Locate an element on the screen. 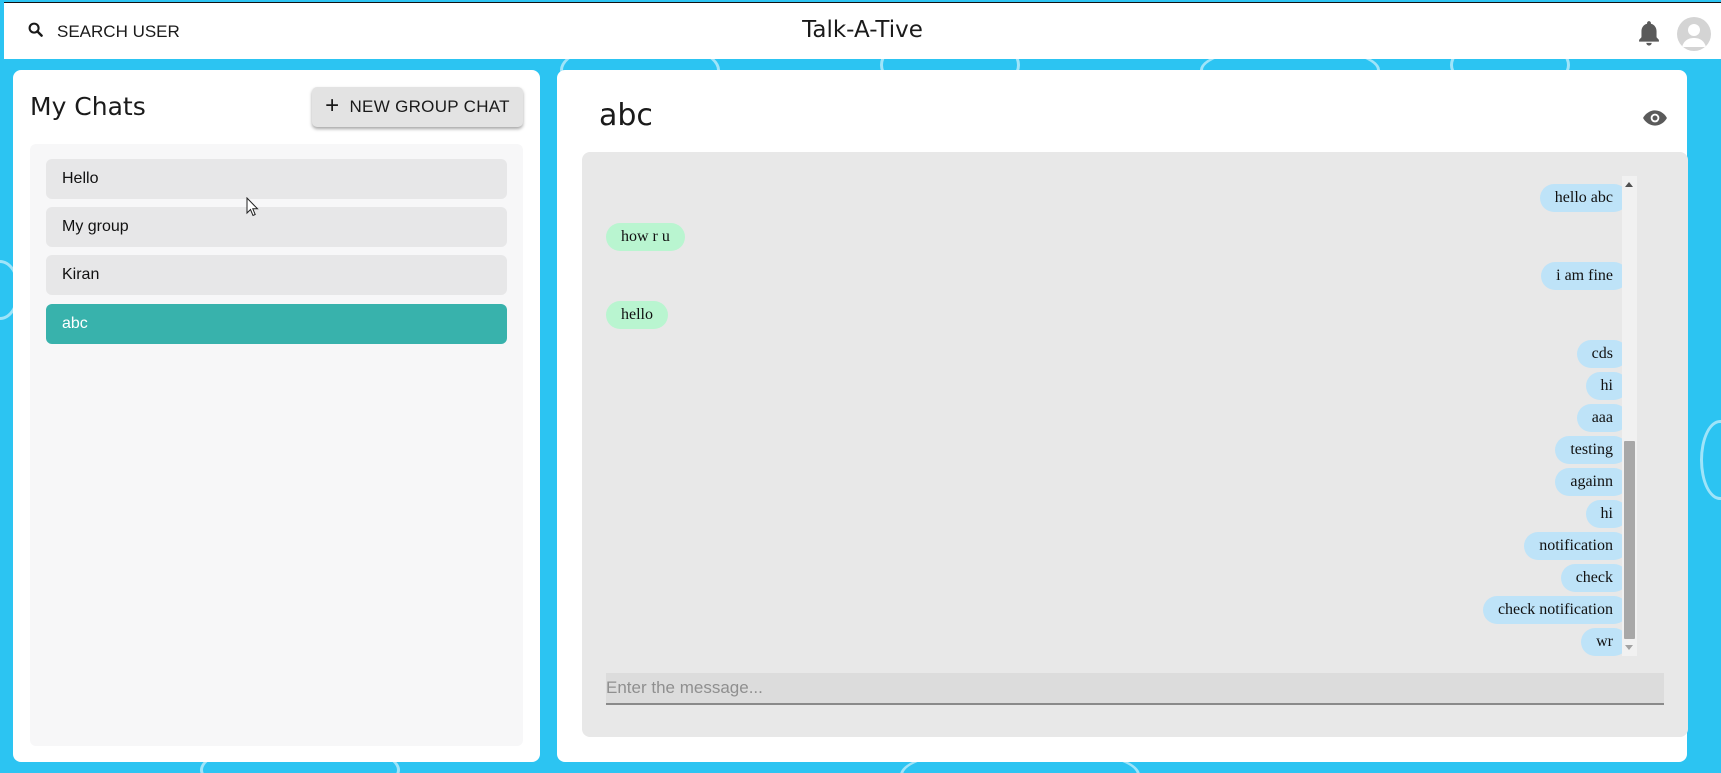 This screenshot has width=1721, height=773. message-bubble-sent: cds is located at coordinates (1602, 354).